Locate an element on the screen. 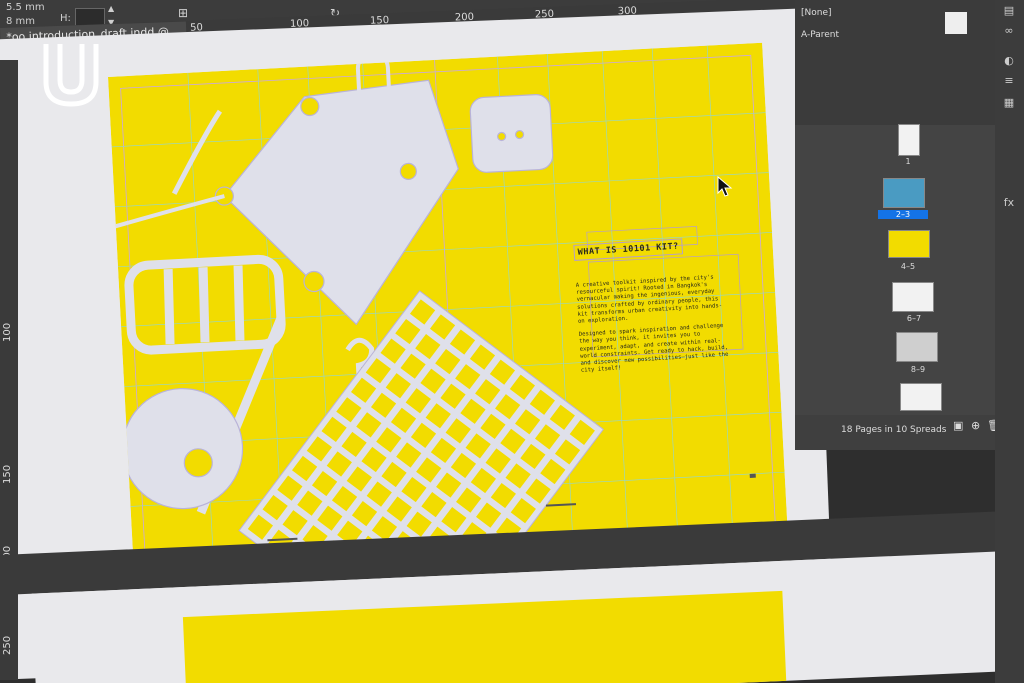 Image resolution: width=1024 pixels, height=683 pixels. parent-pages-section: [None] A-Parent is located at coordinates (895, 62).